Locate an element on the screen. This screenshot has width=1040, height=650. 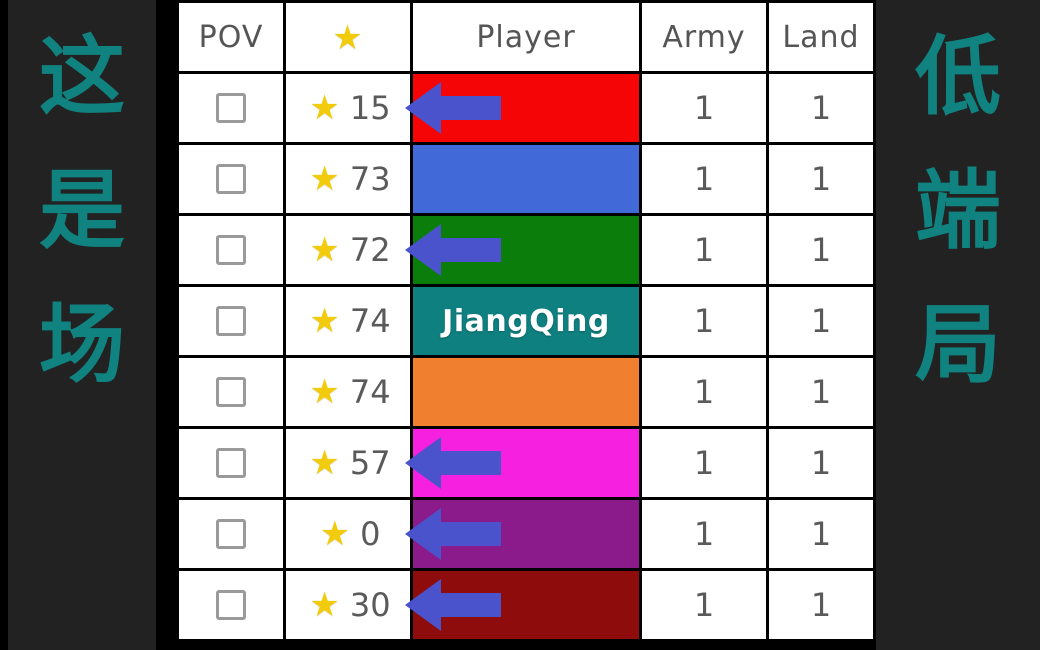
table-row: ★ 15 1 1 is located at coordinates (526, 108).